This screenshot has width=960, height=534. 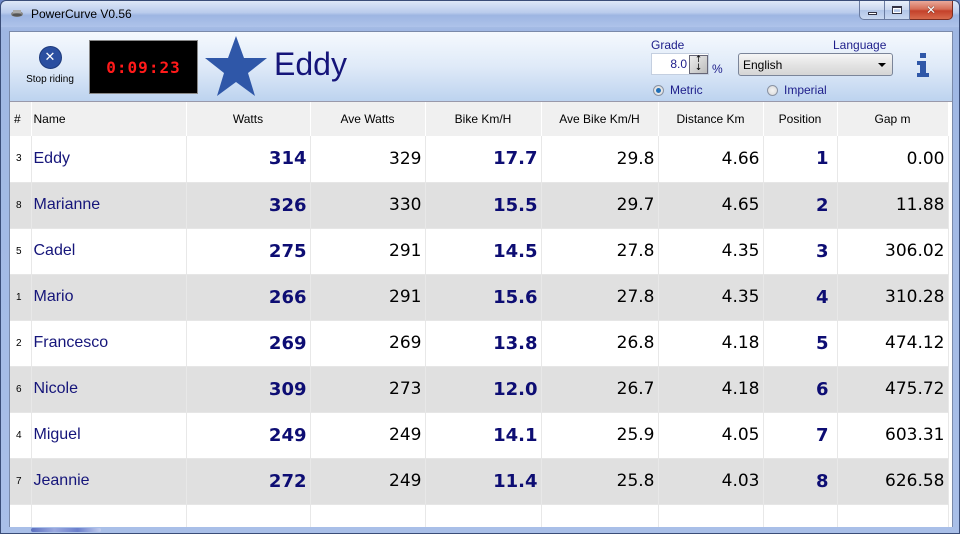 I want to click on stop-riding-button: ✕ Stop riding, so click(x=50, y=67).